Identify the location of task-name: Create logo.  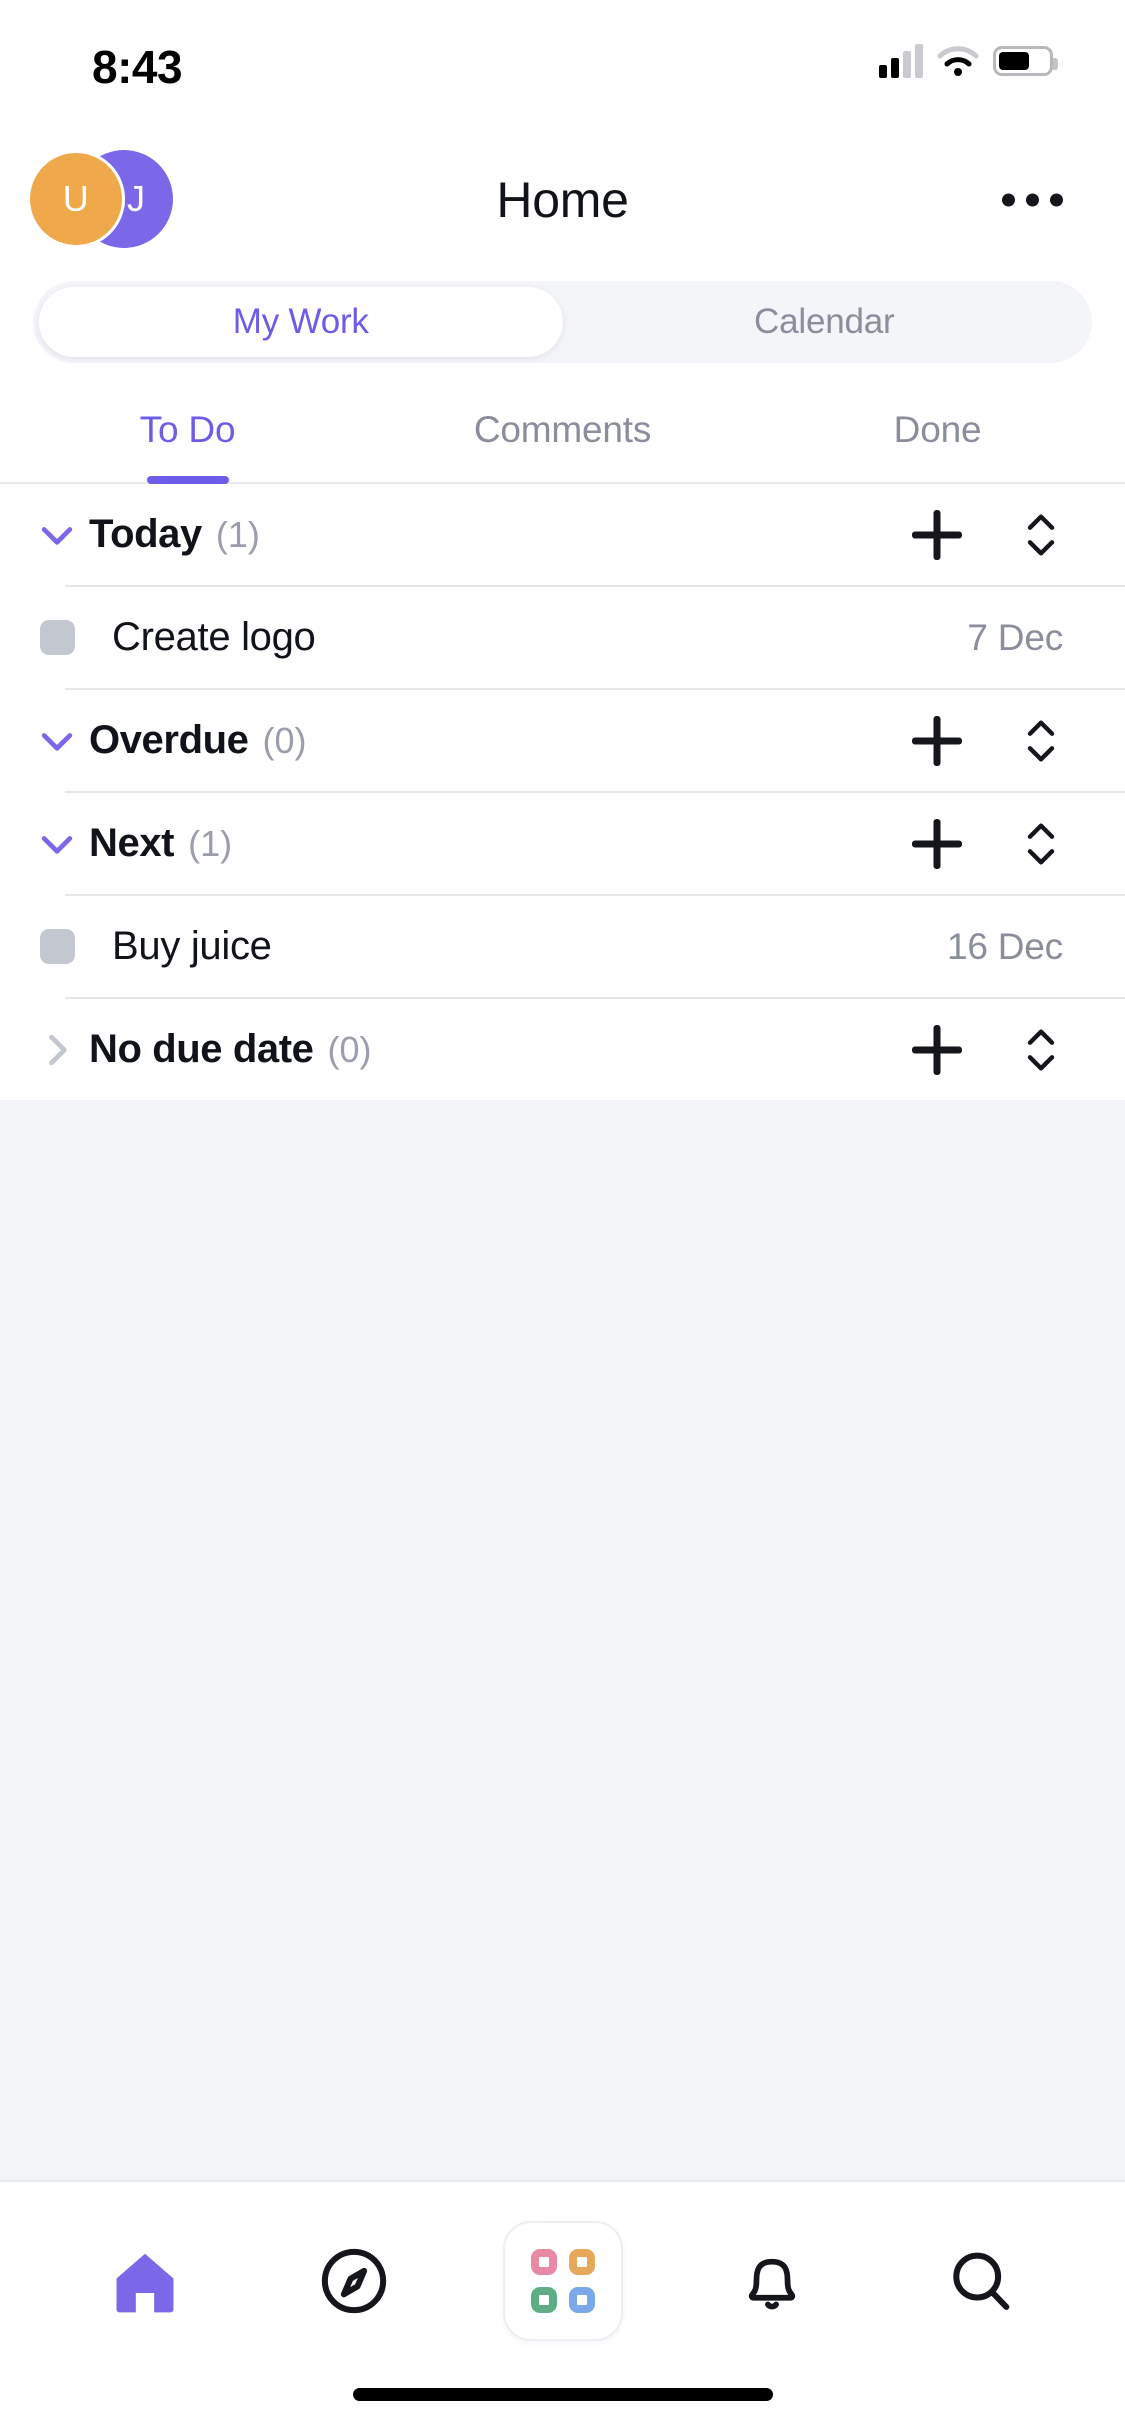
(214, 637).